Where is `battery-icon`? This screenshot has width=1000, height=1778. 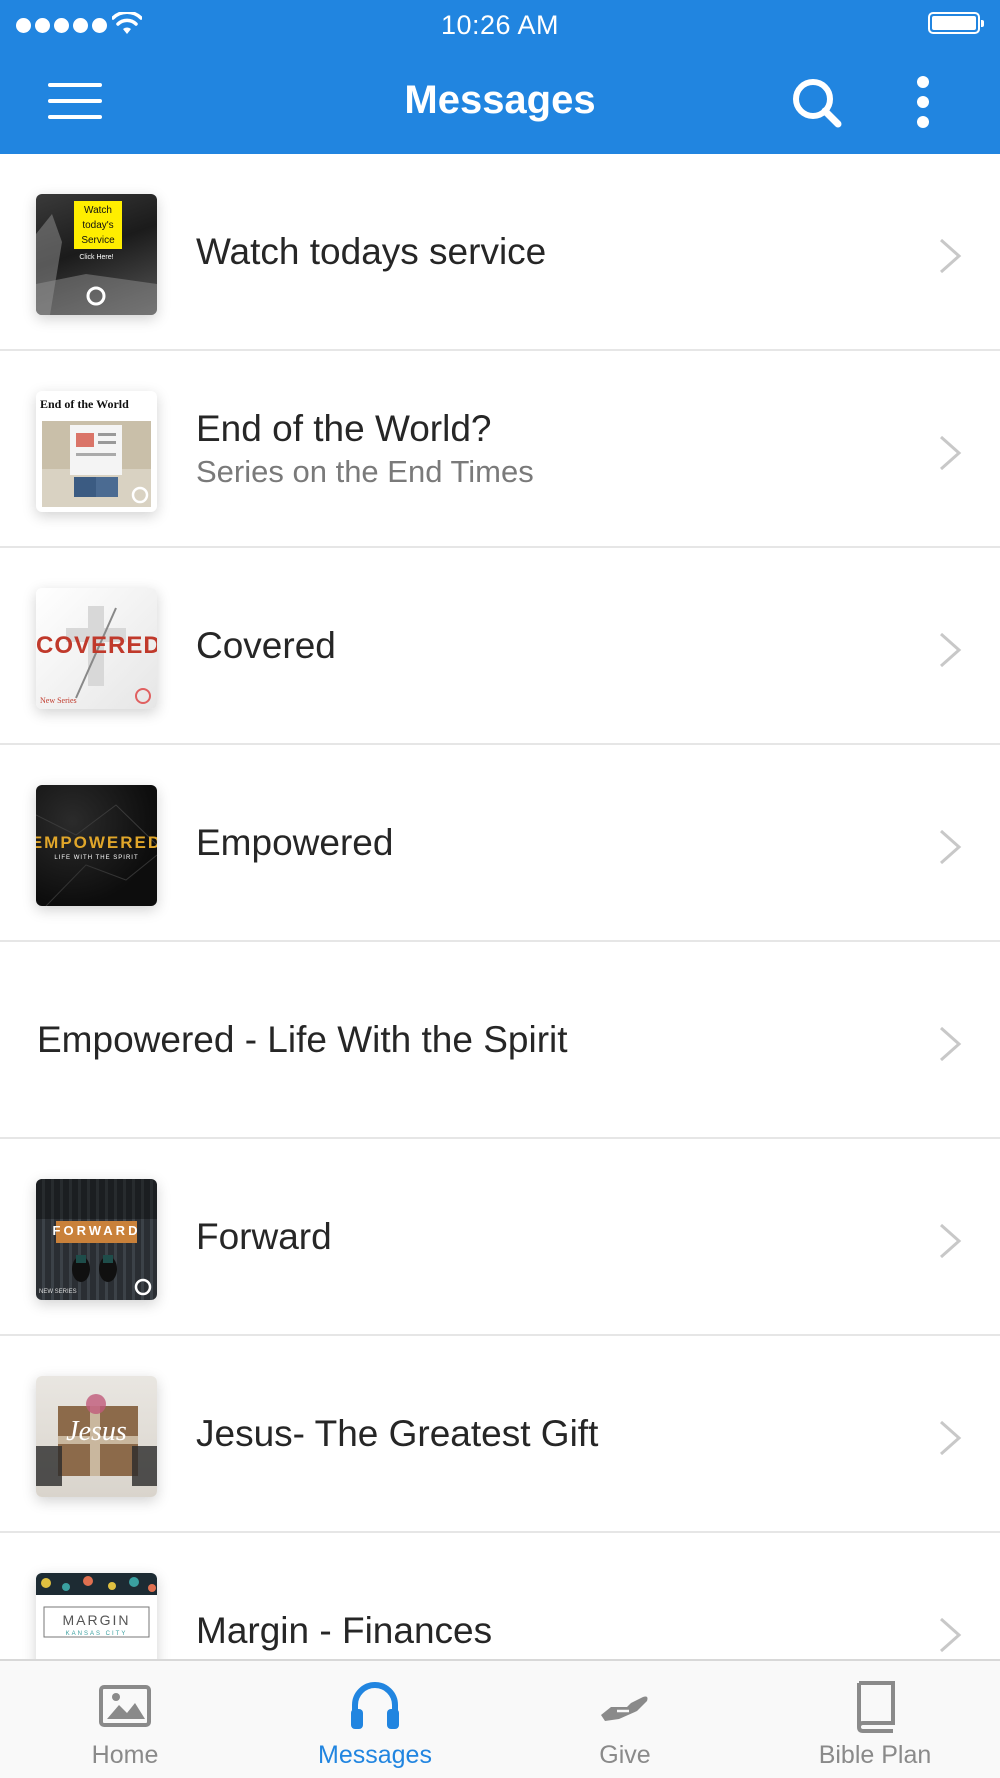
battery-icon is located at coordinates (956, 23).